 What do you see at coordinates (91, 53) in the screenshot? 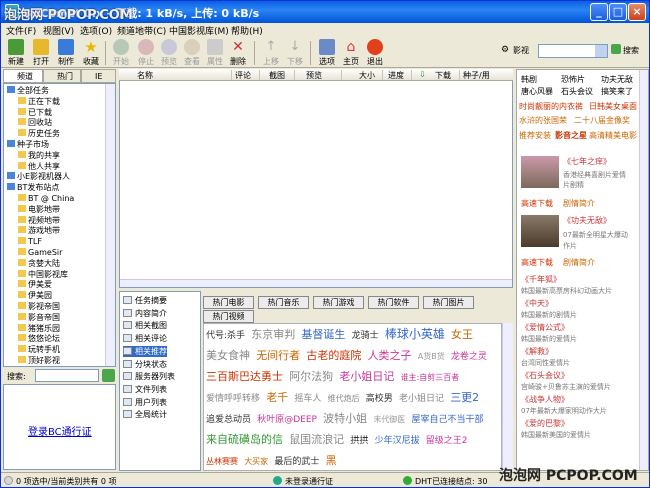
I see `favorite-button: ★ 收藏` at bounding box center [91, 53].